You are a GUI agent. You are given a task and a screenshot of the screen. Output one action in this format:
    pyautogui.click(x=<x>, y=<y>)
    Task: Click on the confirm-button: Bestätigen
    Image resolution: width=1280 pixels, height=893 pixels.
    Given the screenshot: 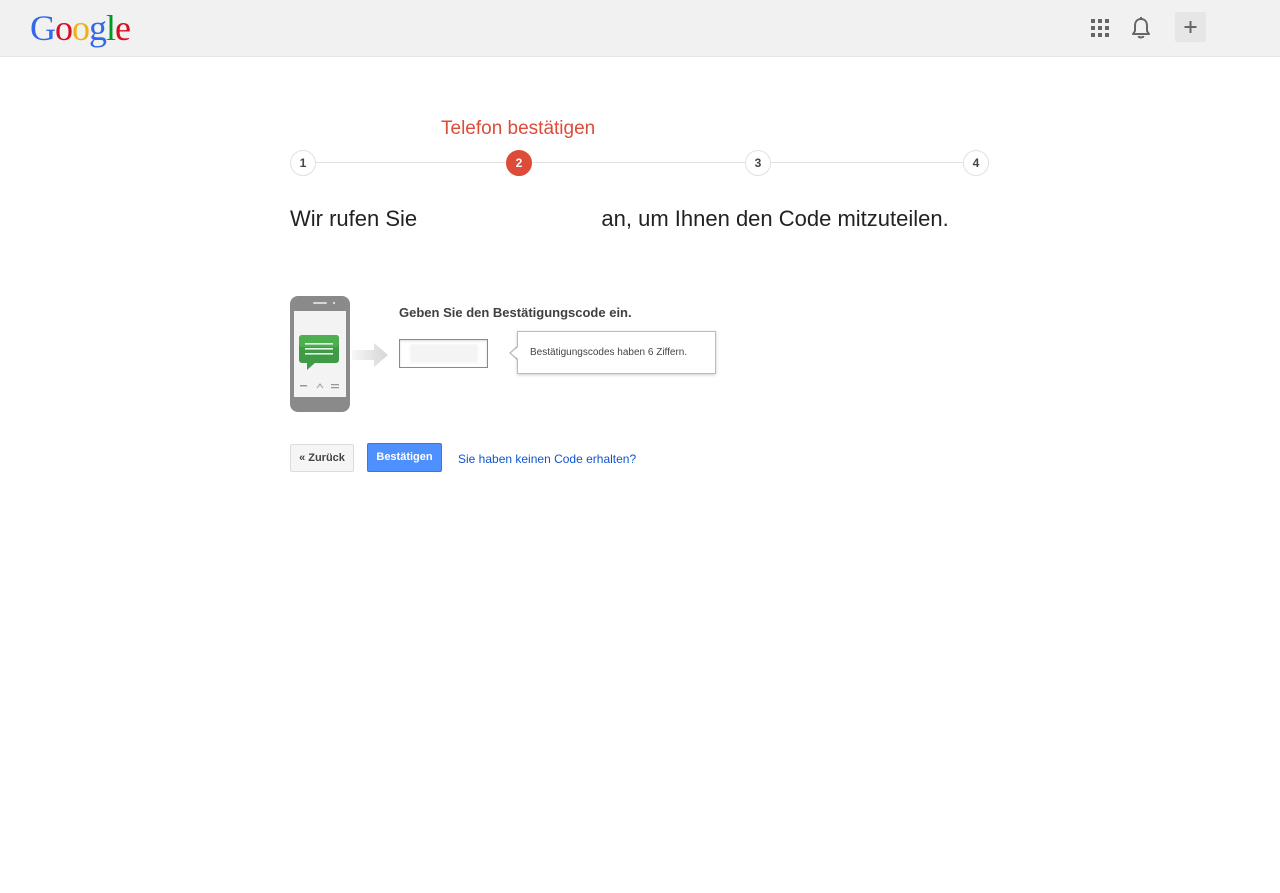 What is the action you would take?
    pyautogui.click(x=404, y=457)
    